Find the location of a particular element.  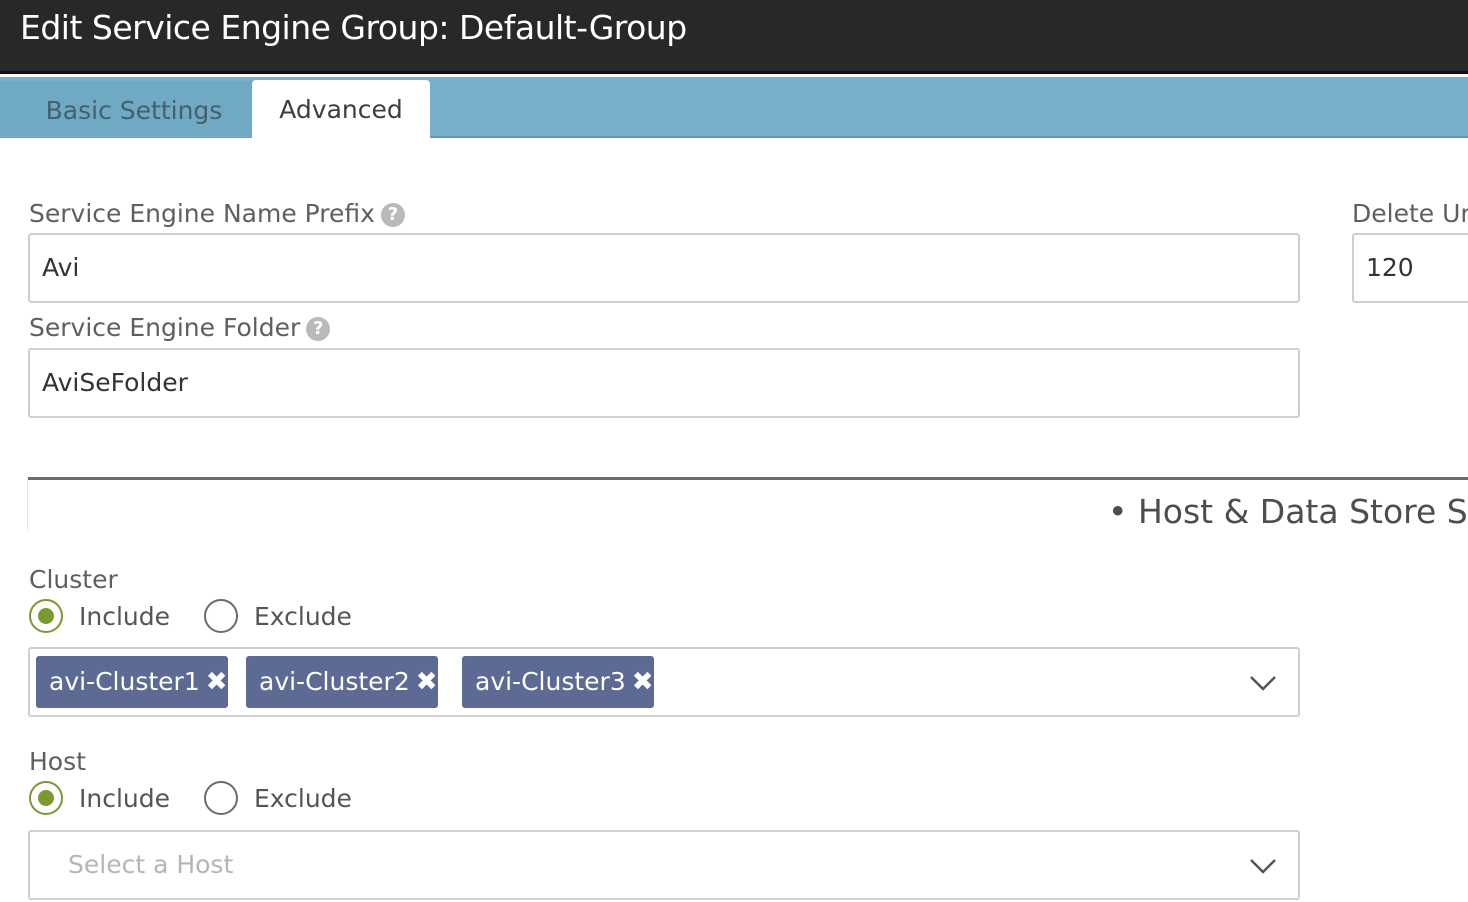

cluster-chip: avi-Cluster3 ✖ is located at coordinates (558, 682).